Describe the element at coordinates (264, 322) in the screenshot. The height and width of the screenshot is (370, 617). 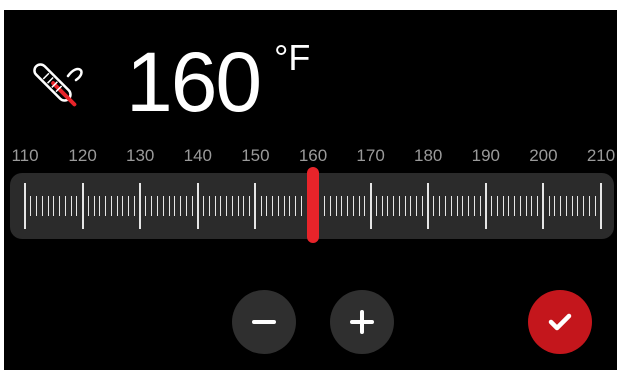
I see `decrease-button` at that location.